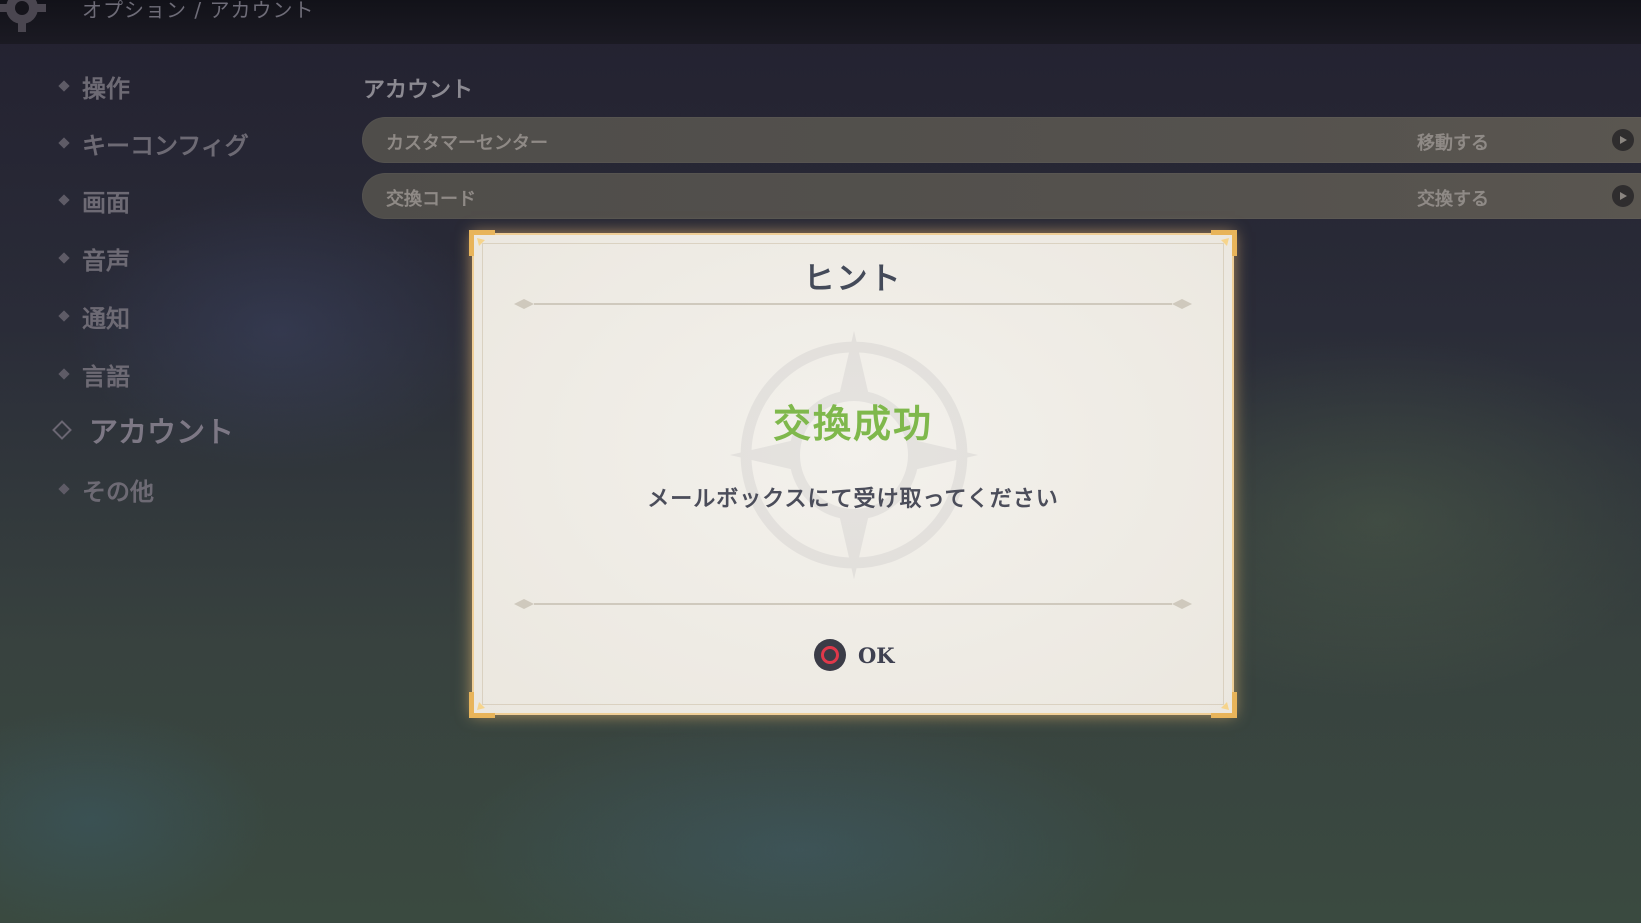  I want to click on sidebar-item-keyconfig: キーコンフィグ, so click(153, 143).